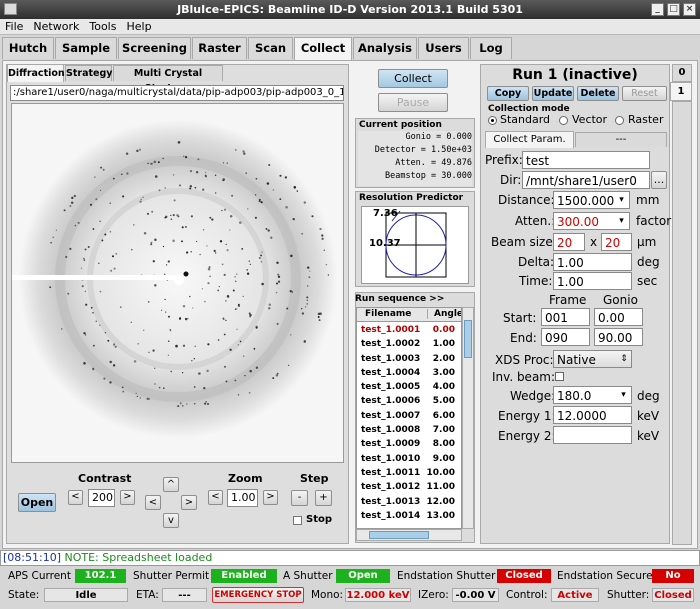  Describe the element at coordinates (171, 484) in the screenshot. I see `pan-up-button: ^` at that location.